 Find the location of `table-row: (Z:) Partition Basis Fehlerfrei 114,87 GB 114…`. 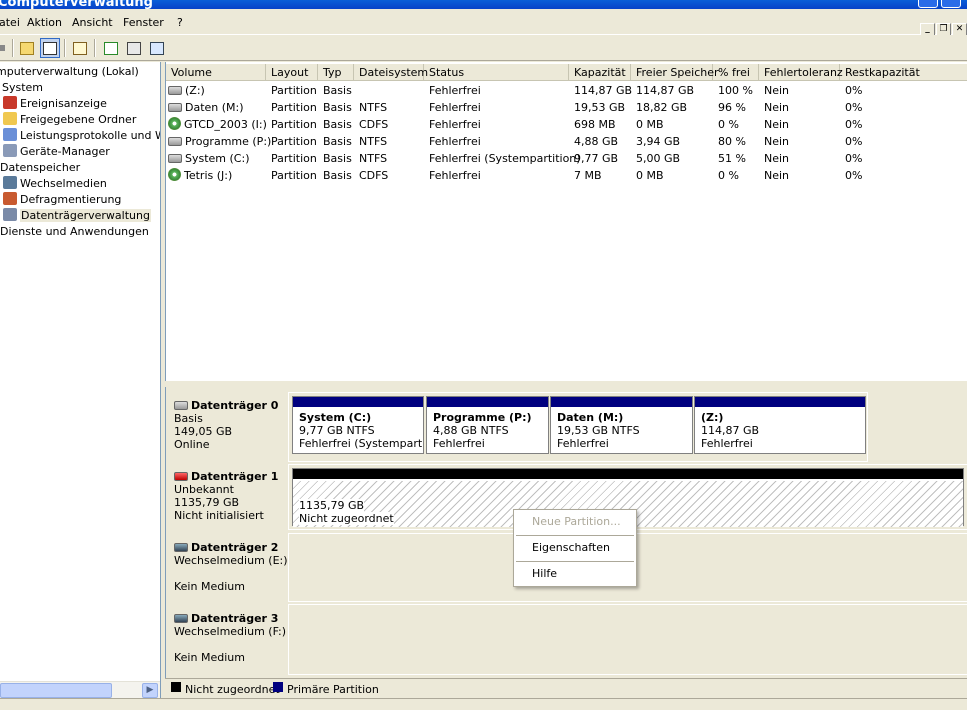

table-row: (Z:) Partition Basis Fehlerfrei 114,87 GB 114… is located at coordinates (566, 90).